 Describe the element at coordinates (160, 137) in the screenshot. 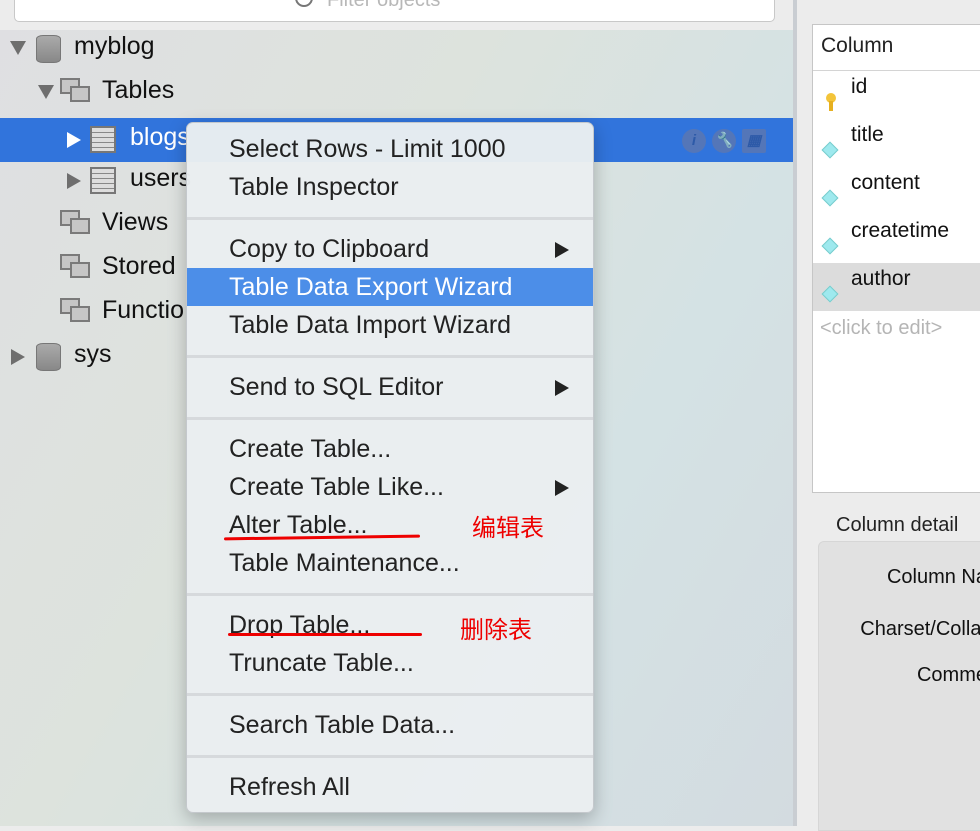

I see `tree-label: blogs` at that location.